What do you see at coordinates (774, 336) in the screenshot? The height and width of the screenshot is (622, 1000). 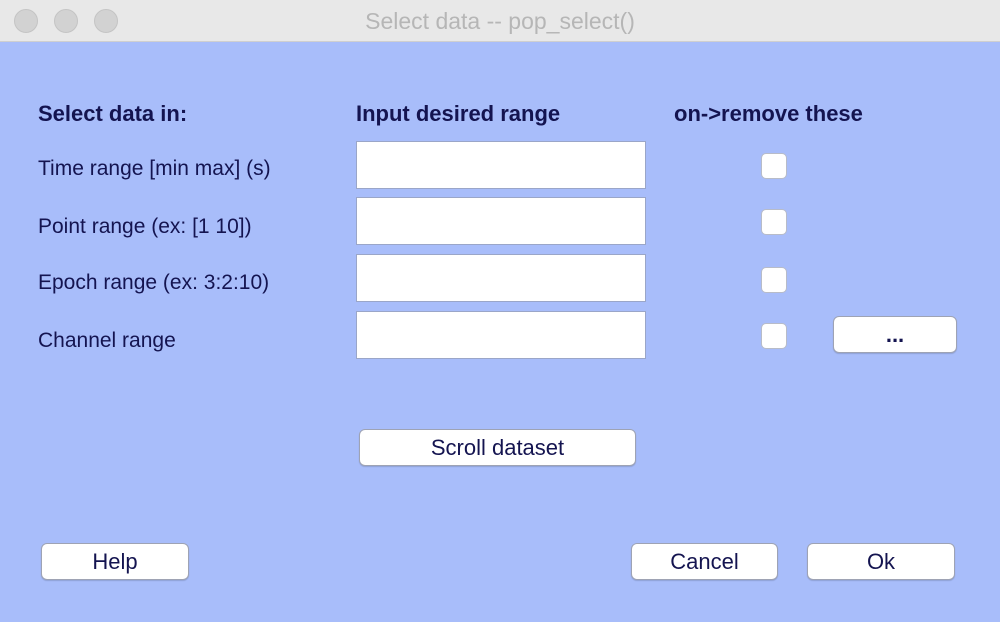 I see `channel-range-remove-checkbox` at bounding box center [774, 336].